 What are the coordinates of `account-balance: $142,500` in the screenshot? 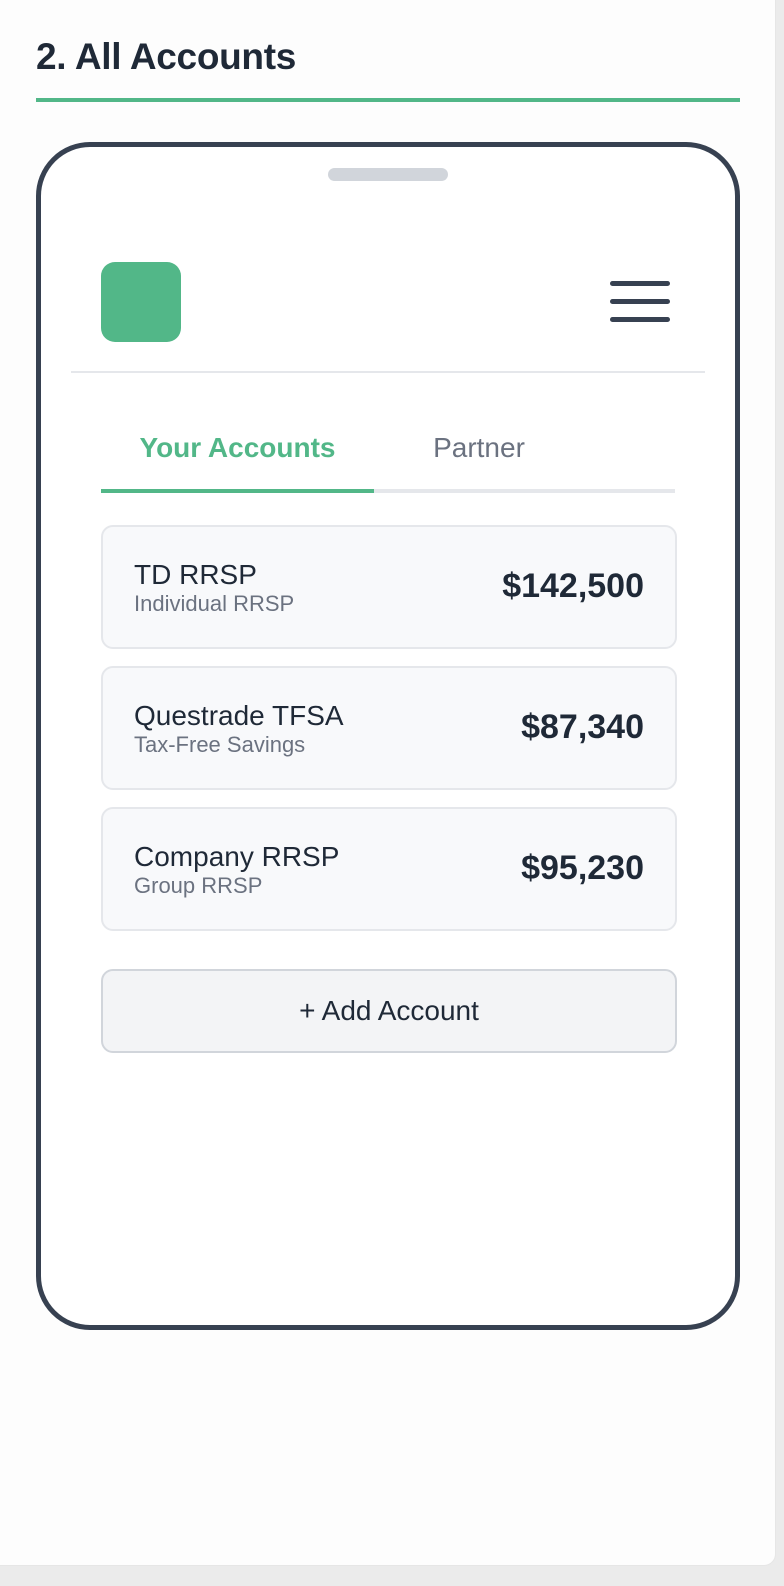 It's located at (573, 586).